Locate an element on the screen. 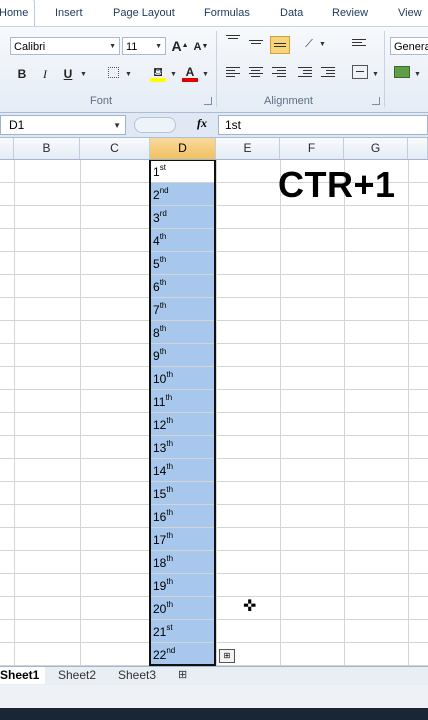 The height and width of the screenshot is (720, 428). font-color-button: A is located at coordinates (190, 72).